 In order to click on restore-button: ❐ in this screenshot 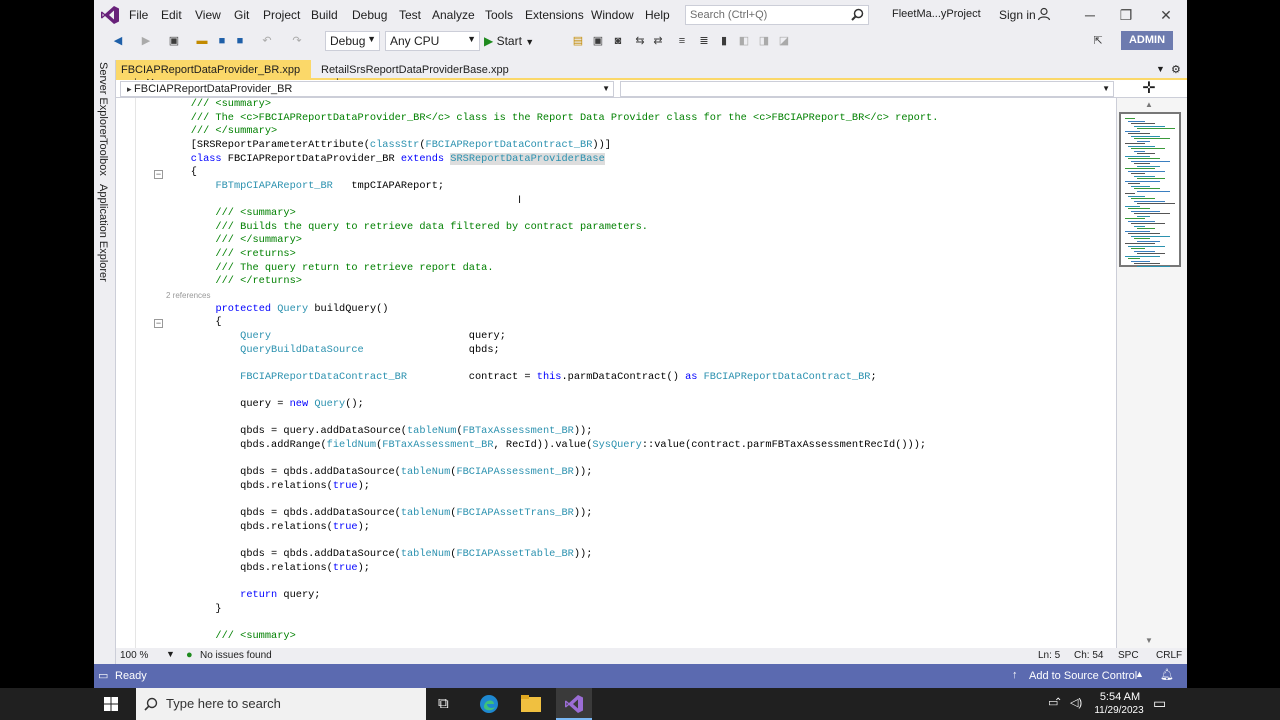, I will do `click(1126, 15)`.